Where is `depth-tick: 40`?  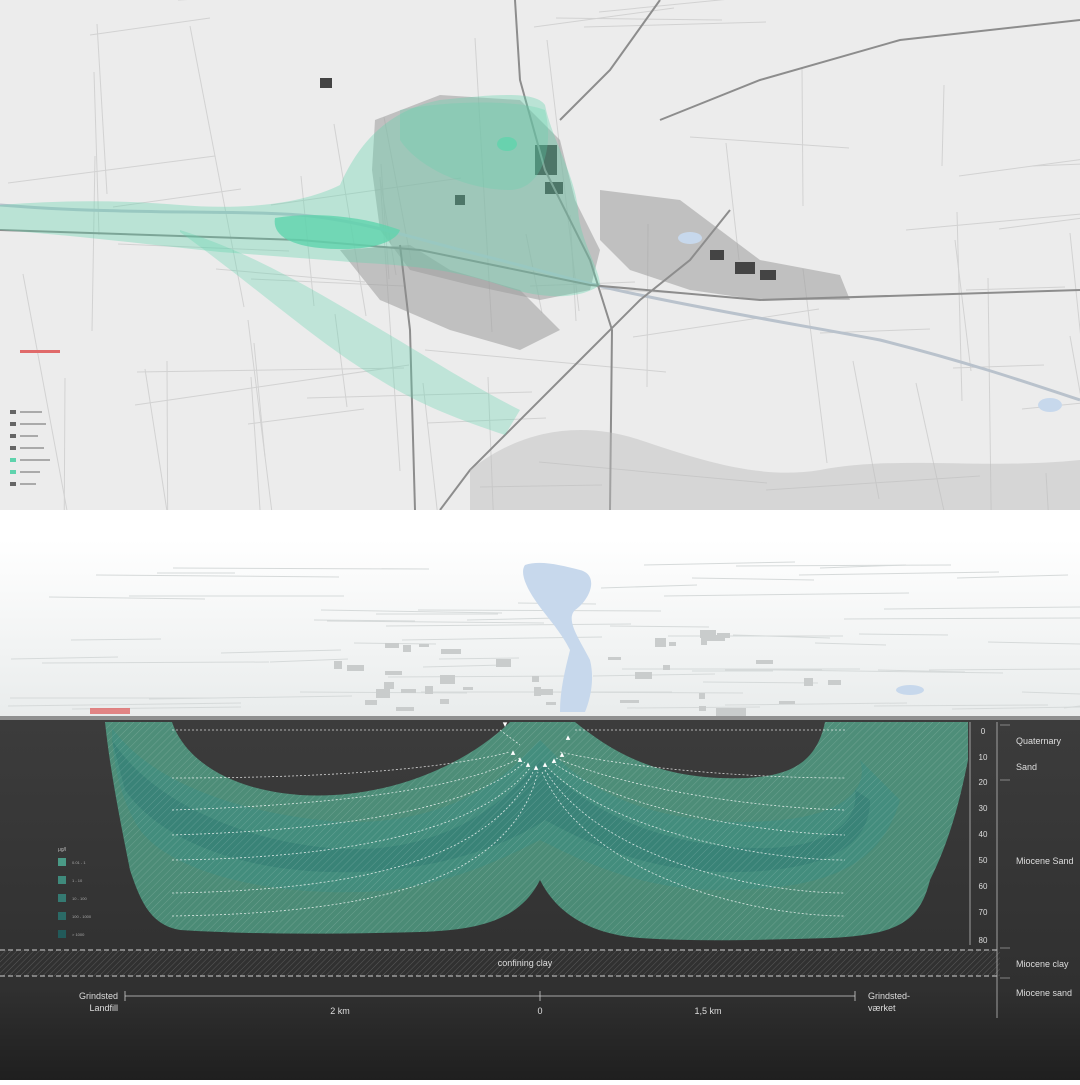
depth-tick: 40 is located at coordinates (983, 834).